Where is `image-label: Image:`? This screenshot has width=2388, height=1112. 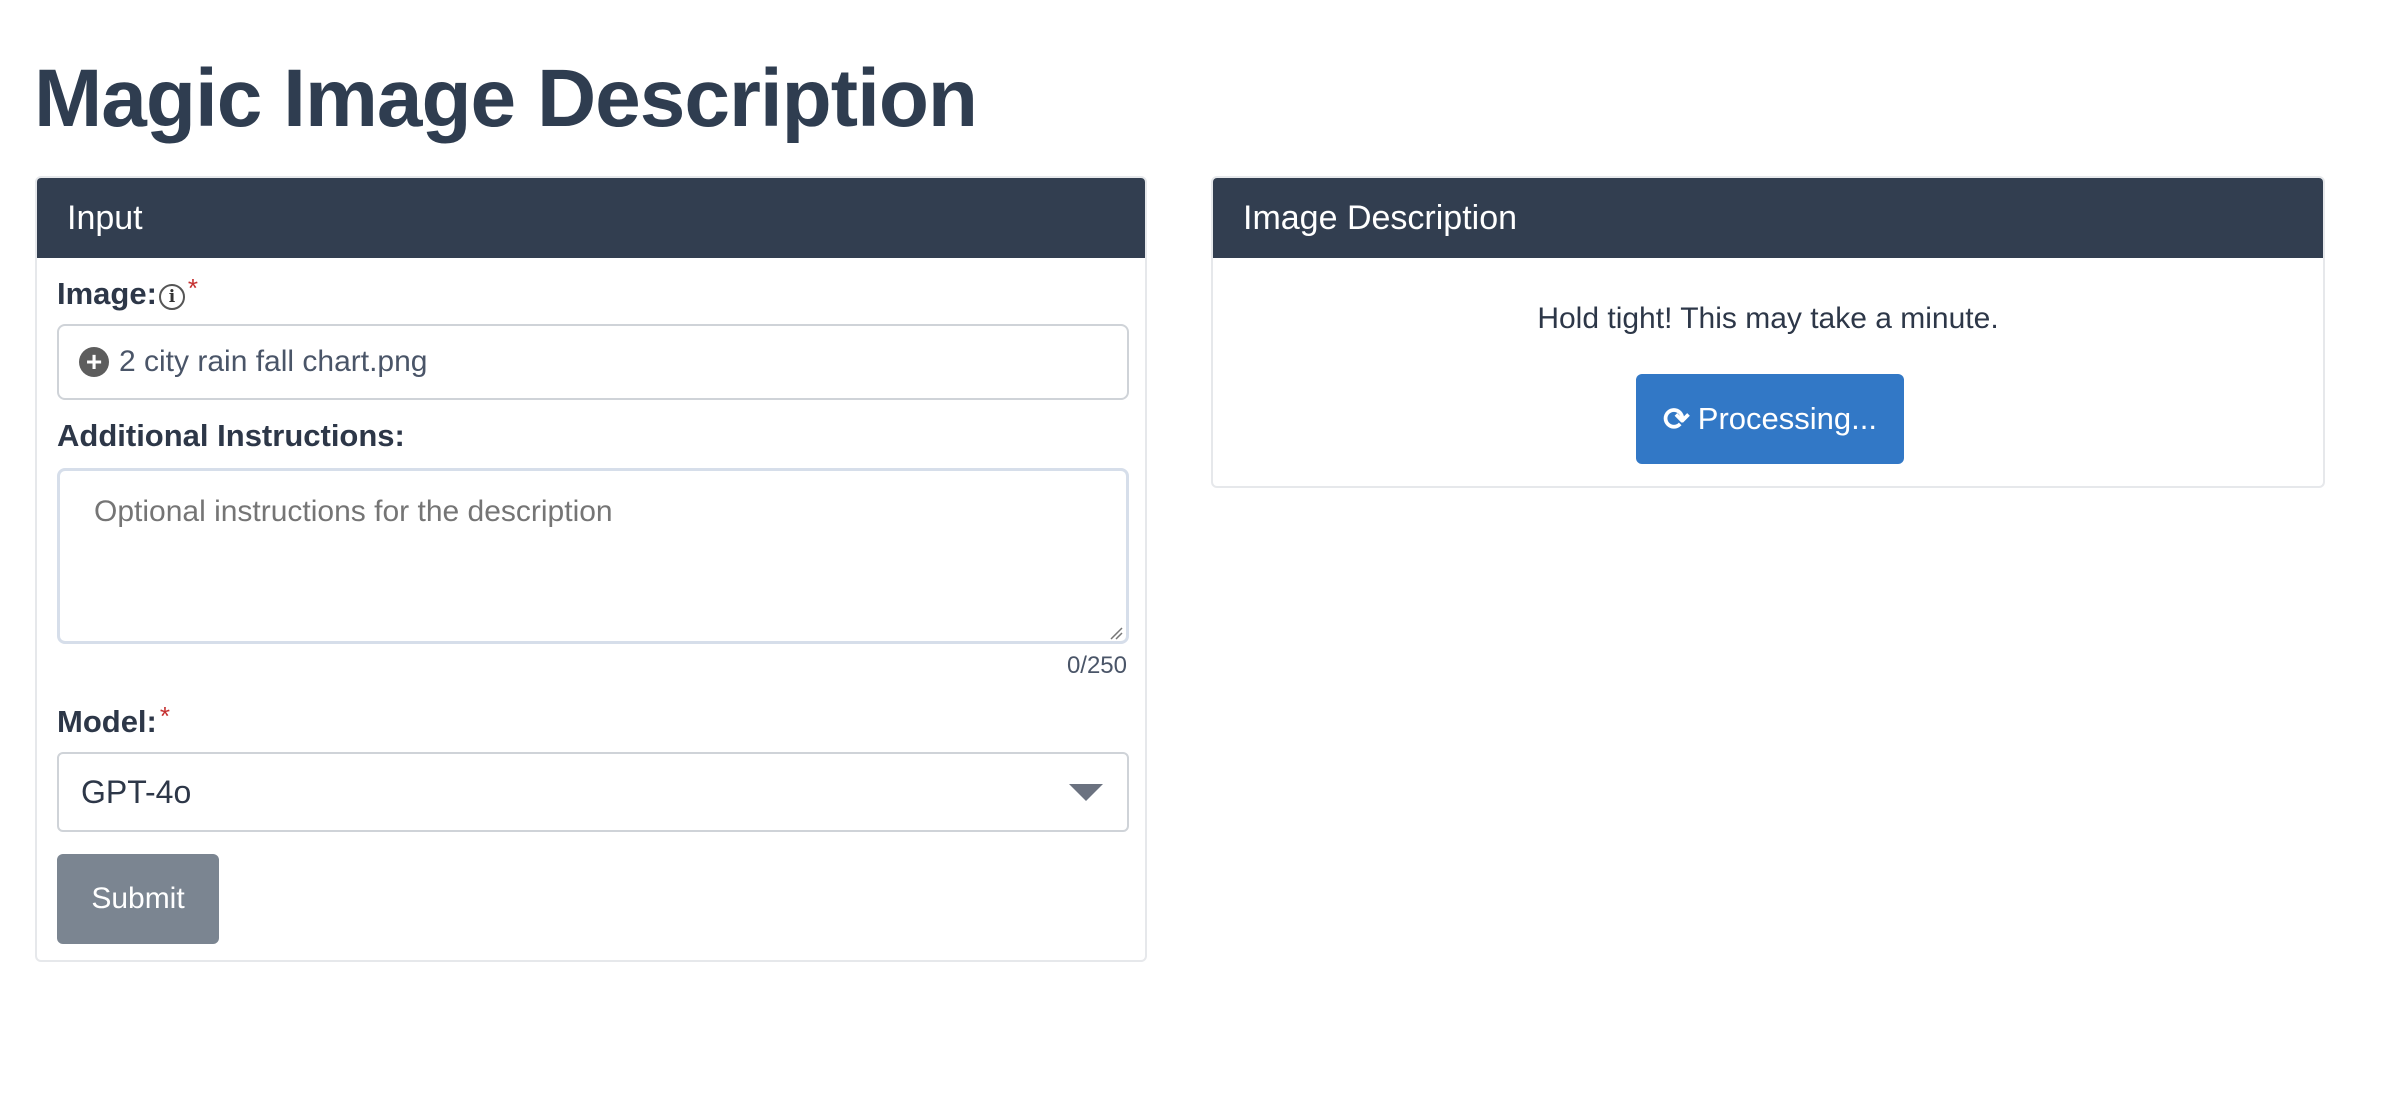 image-label: Image: is located at coordinates (107, 293).